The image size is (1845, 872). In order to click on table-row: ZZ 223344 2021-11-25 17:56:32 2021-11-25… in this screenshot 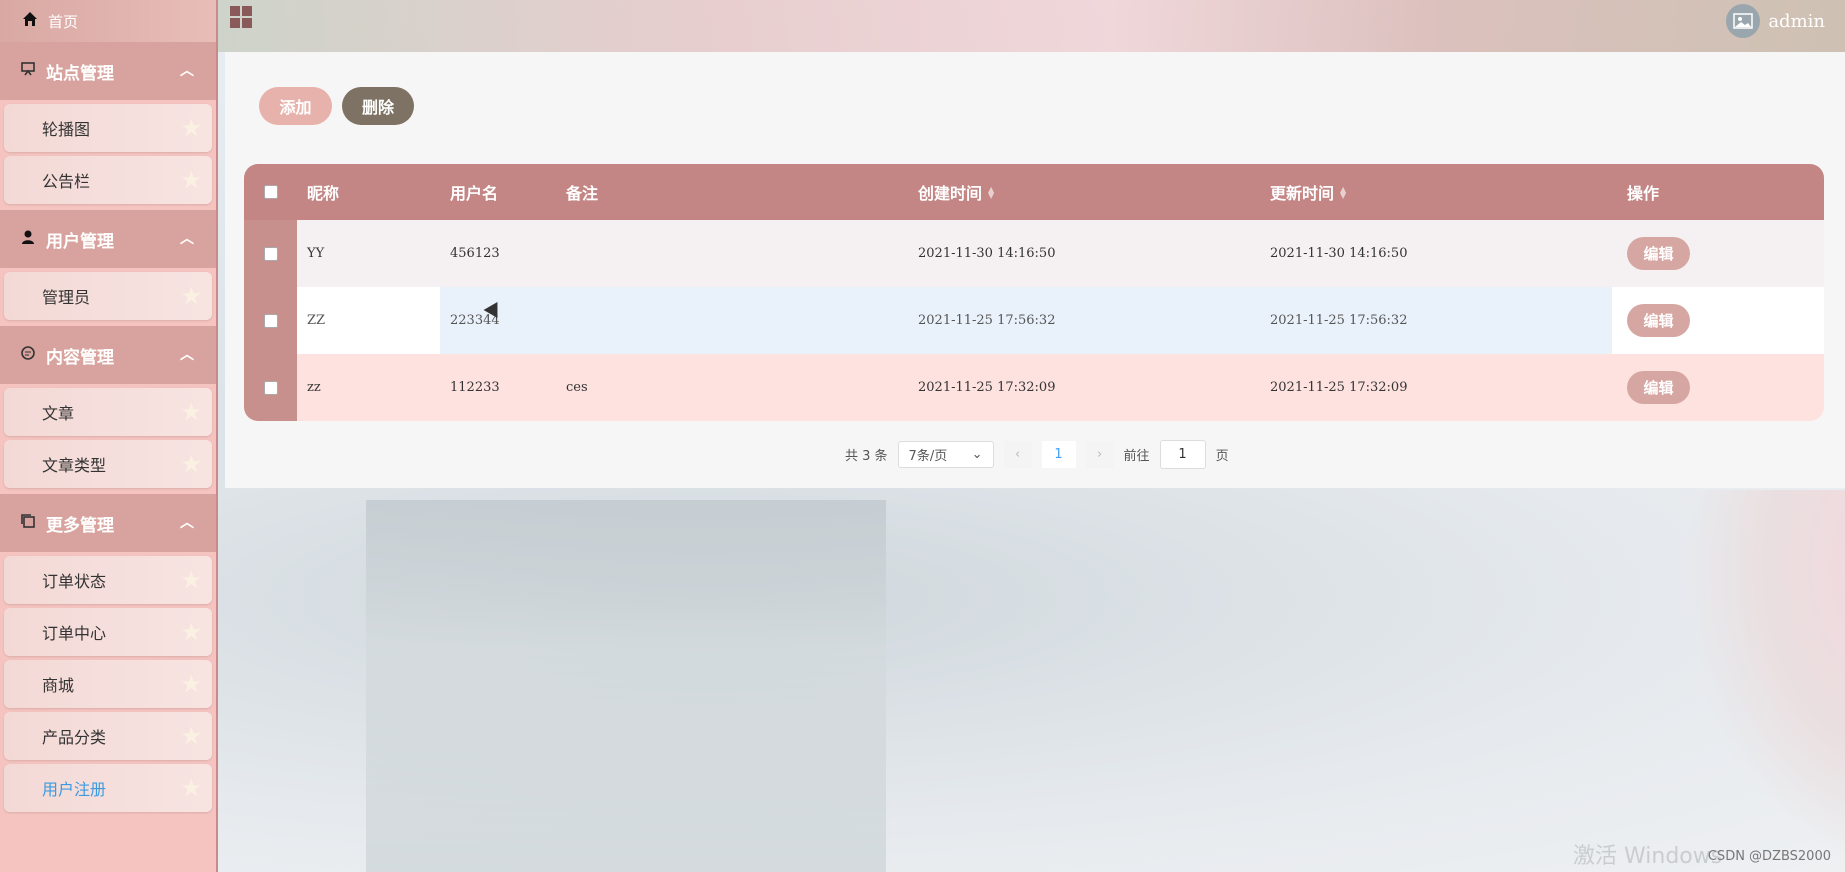, I will do `click(1034, 320)`.